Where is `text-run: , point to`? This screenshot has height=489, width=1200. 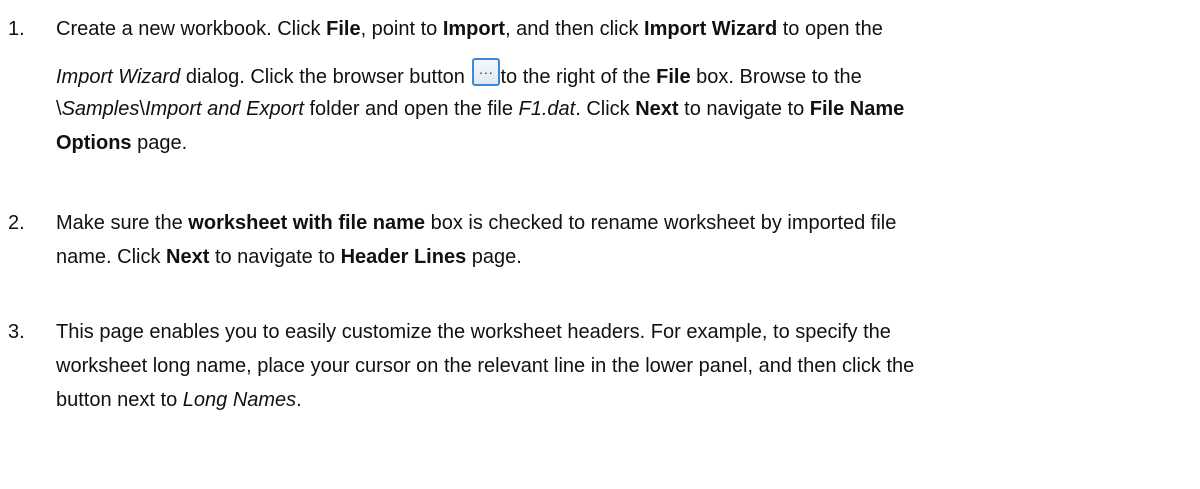
text-run: , point to is located at coordinates (401, 29).